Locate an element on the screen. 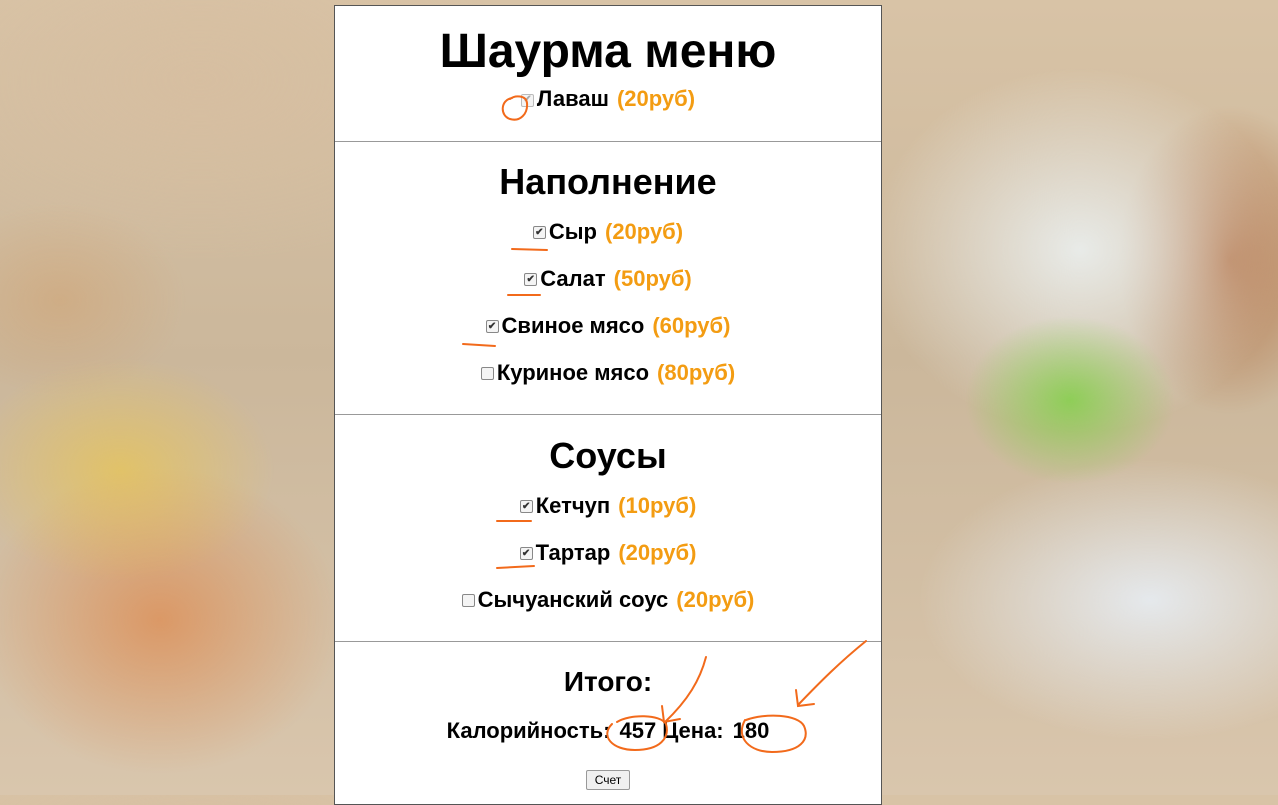  ketchup-checkbox: ✔ is located at coordinates (526, 506).